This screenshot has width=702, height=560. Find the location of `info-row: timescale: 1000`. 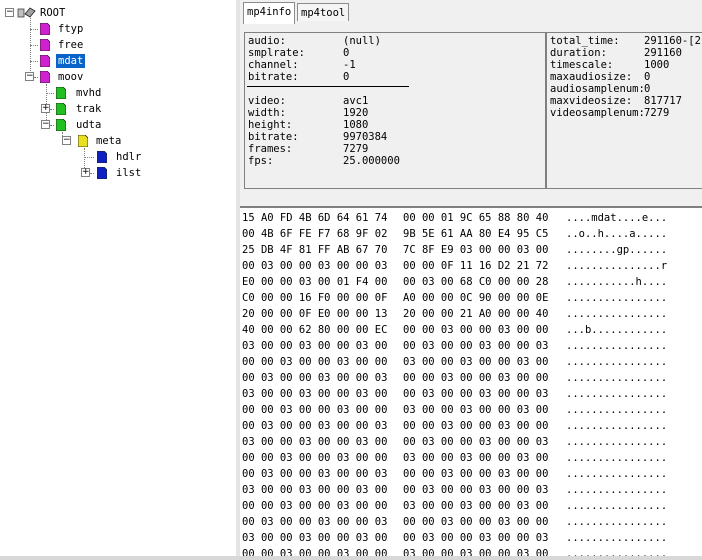

info-row: timescale: 1000 is located at coordinates (610, 65).